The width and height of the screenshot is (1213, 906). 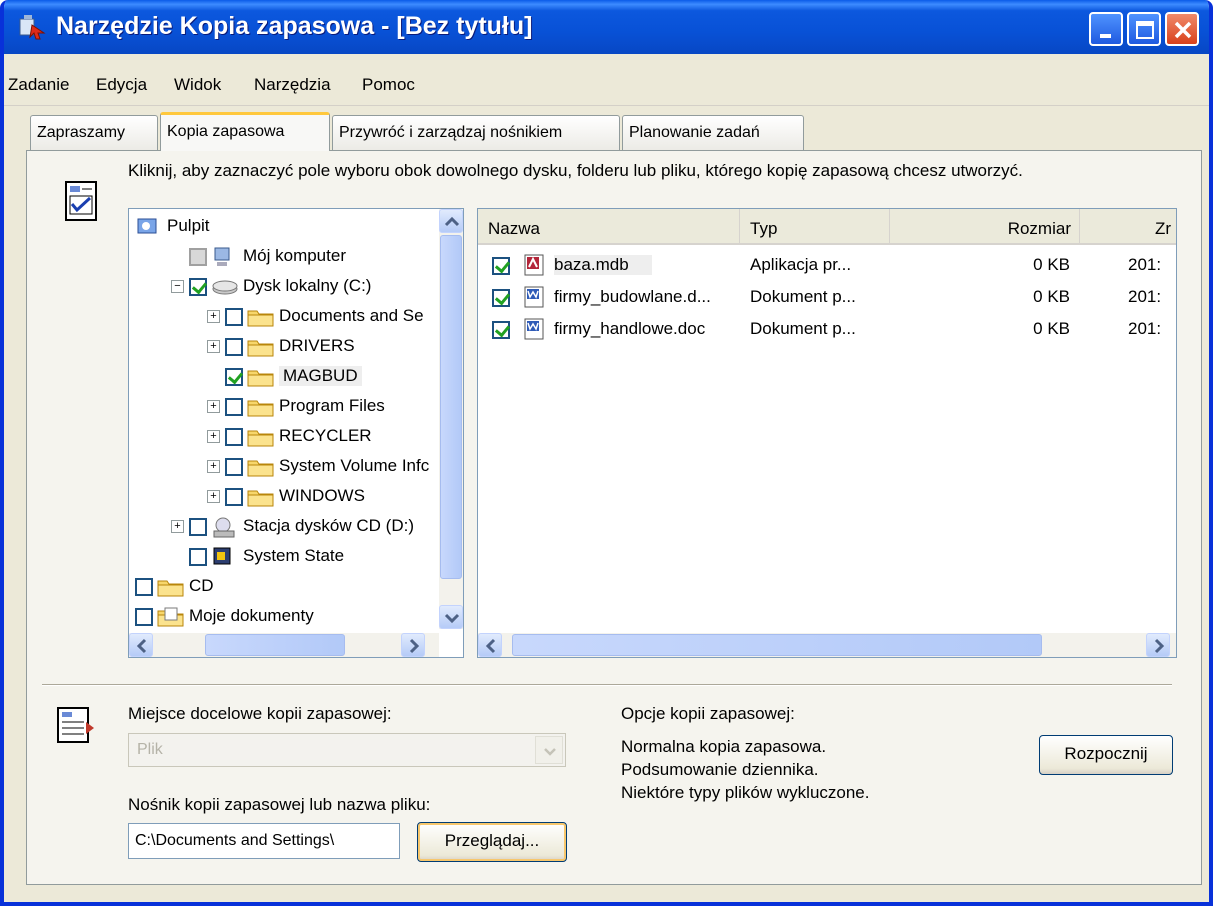 I want to click on tree-hscroll-thumb, so click(x=275, y=645).